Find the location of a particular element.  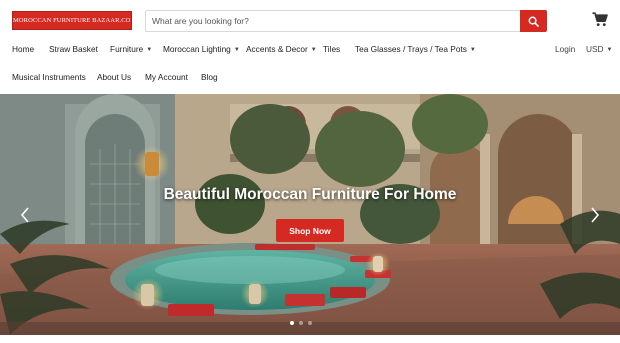

chevron-left-icon is located at coordinates (24, 215).